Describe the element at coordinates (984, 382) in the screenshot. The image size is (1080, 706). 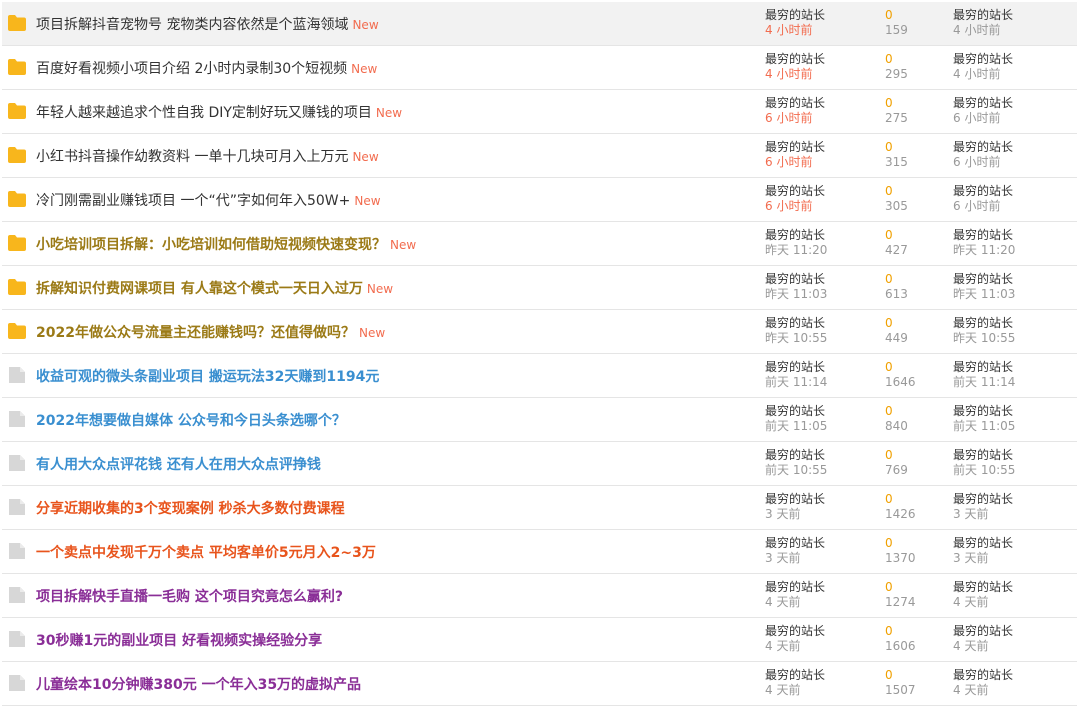
I see `last-post-time: 前天 11:14` at that location.